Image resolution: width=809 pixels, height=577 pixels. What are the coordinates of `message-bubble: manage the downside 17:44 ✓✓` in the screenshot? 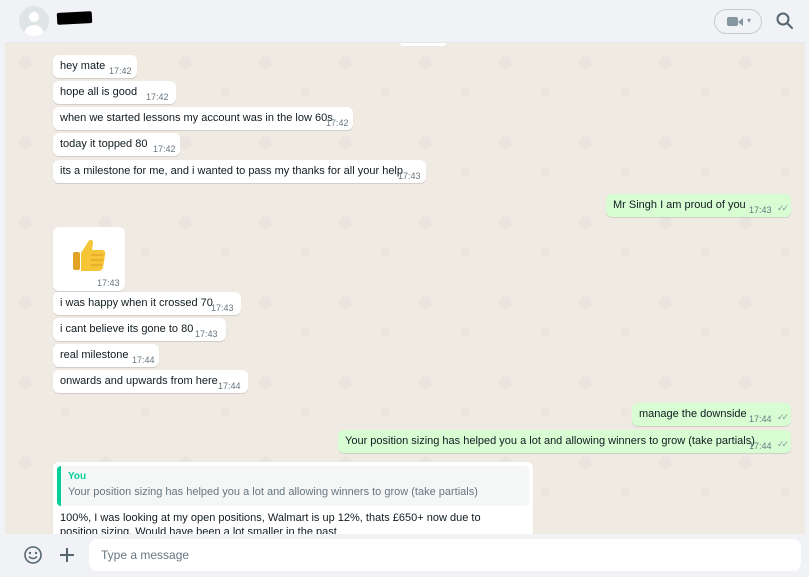 It's located at (711, 414).